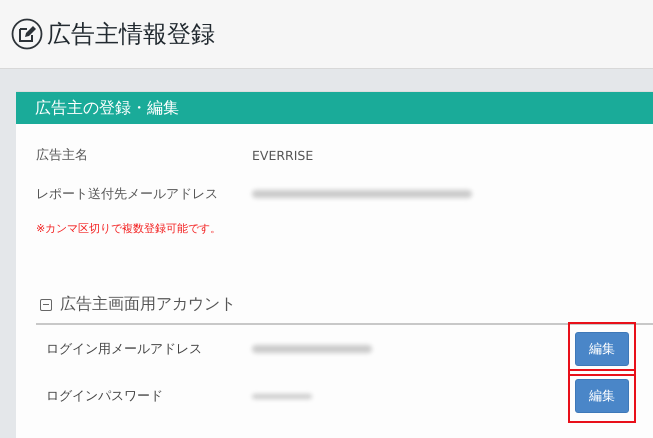 The image size is (653, 438). Describe the element at coordinates (129, 228) in the screenshot. I see `note-text: ※カンマ区切りで複数登録可能です。` at that location.